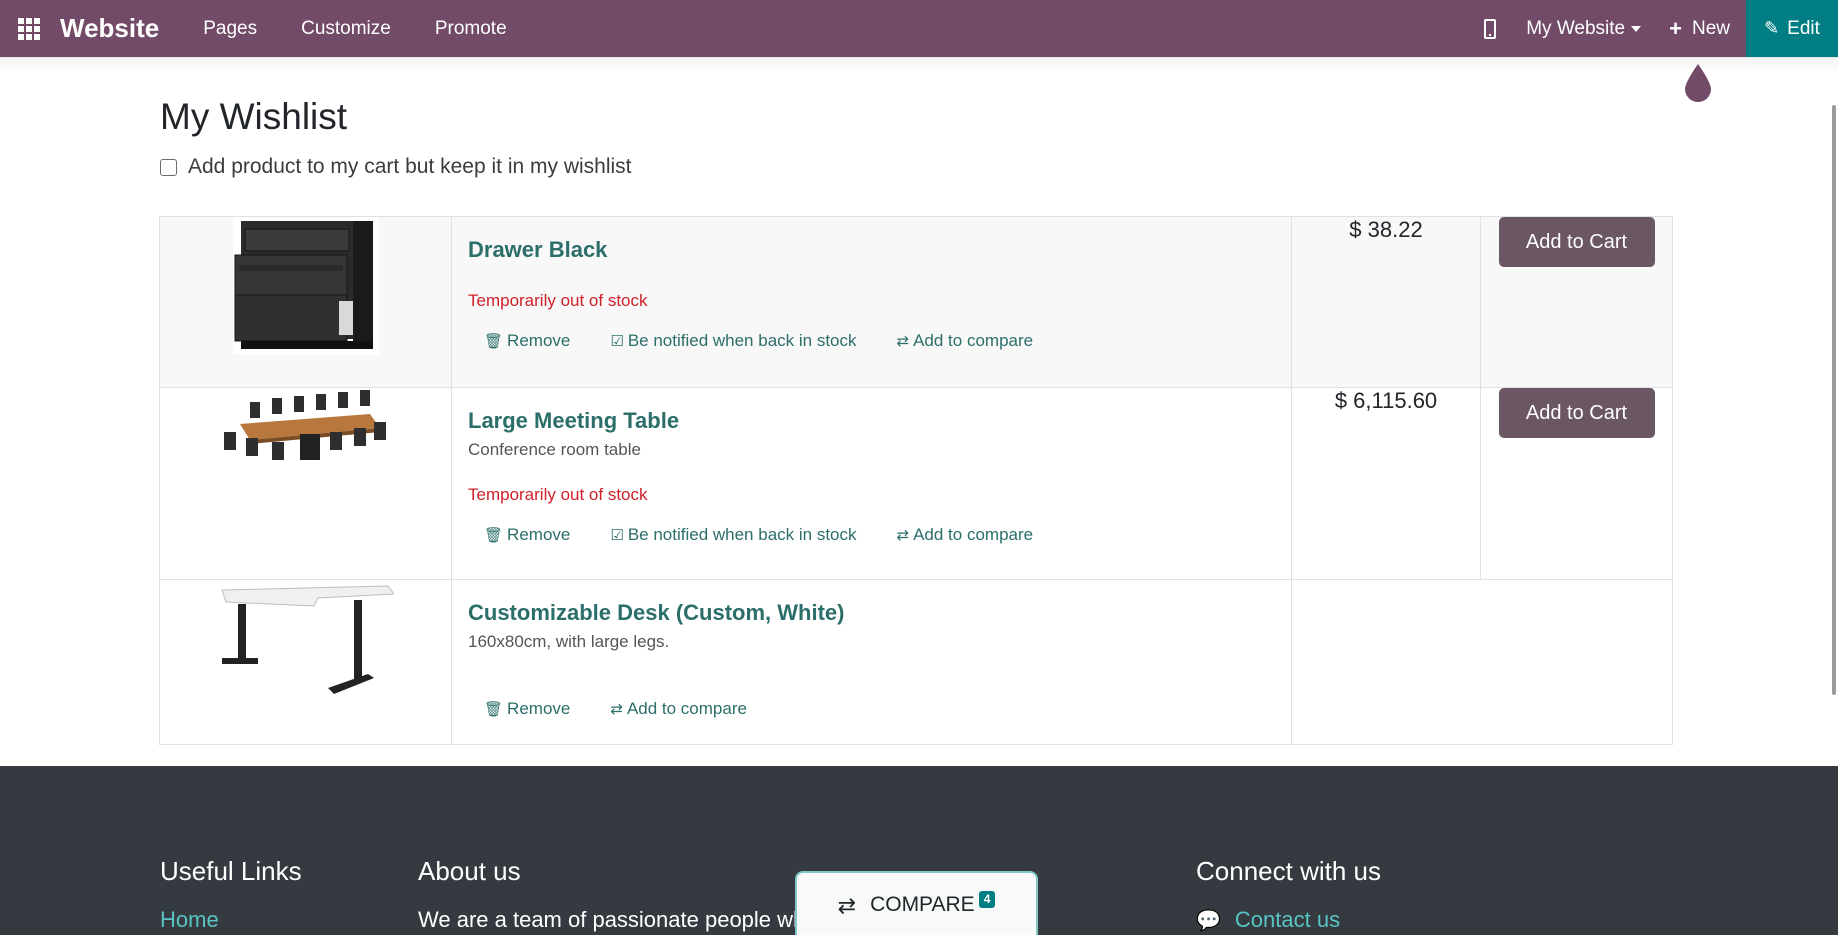  I want to click on nav-right: My Website + New ✎ Edit, so click(1661, 28).